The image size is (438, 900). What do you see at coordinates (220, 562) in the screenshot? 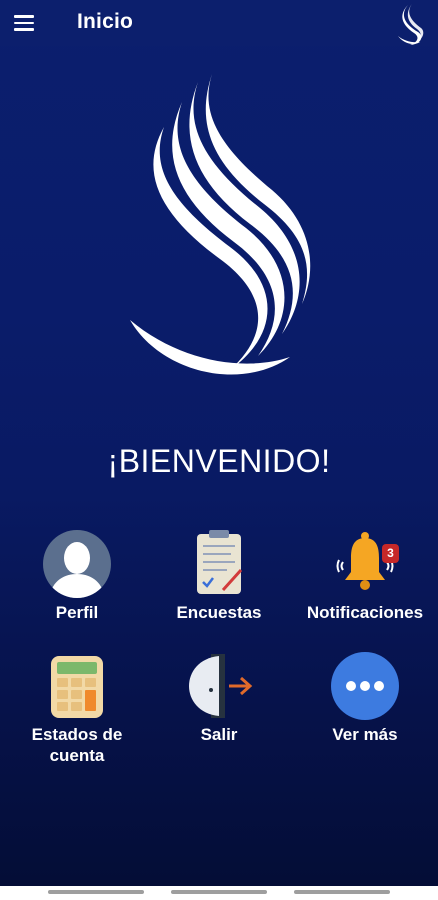
I see `survey-clipboard-icon` at bounding box center [220, 562].